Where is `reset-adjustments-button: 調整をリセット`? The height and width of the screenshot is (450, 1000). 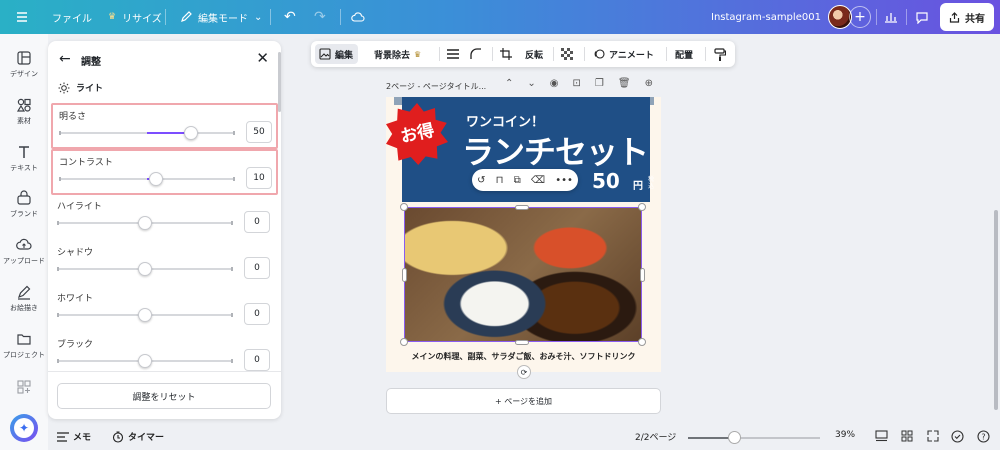
reset-adjustments-button: 調整をリセット is located at coordinates (164, 396).